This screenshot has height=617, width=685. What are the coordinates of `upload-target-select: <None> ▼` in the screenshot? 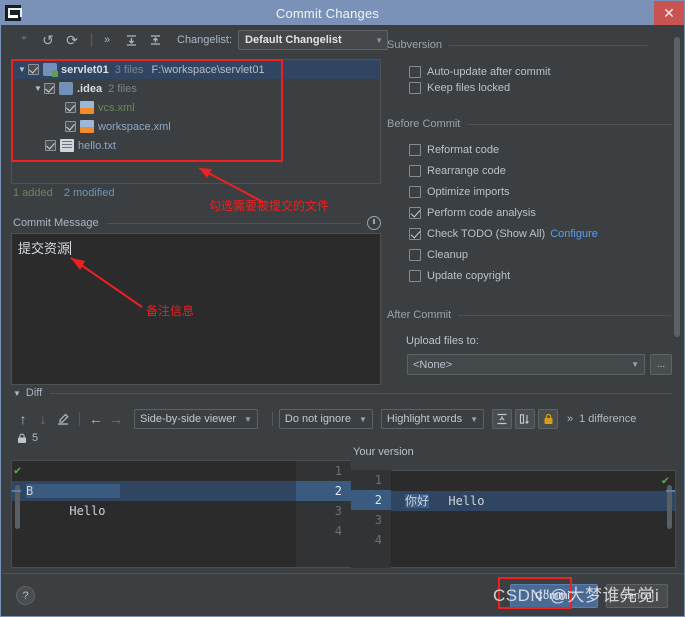 It's located at (526, 364).